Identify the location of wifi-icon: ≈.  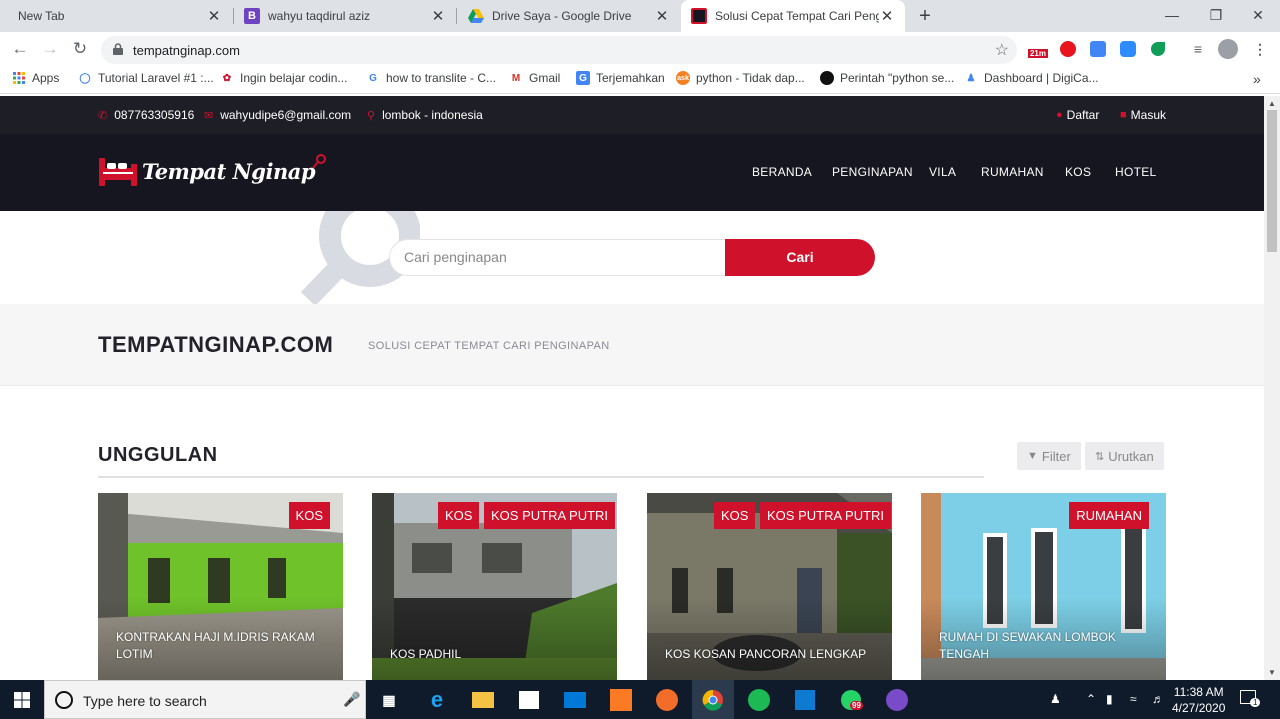
(1133, 699).